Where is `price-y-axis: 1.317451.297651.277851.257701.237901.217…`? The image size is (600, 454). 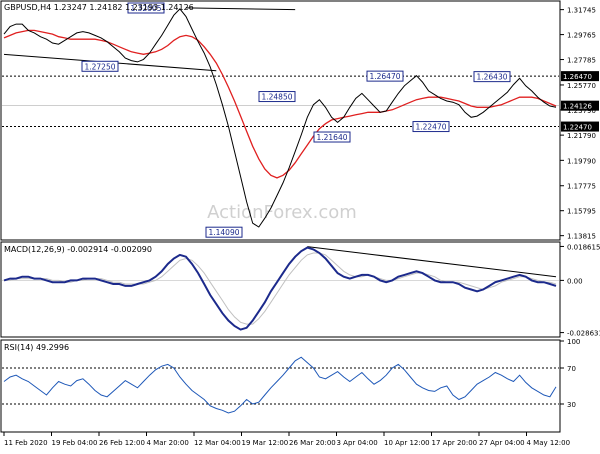 price-y-axis: 1.317451.297651.277851.257701.237901.217… is located at coordinates (579, 124).